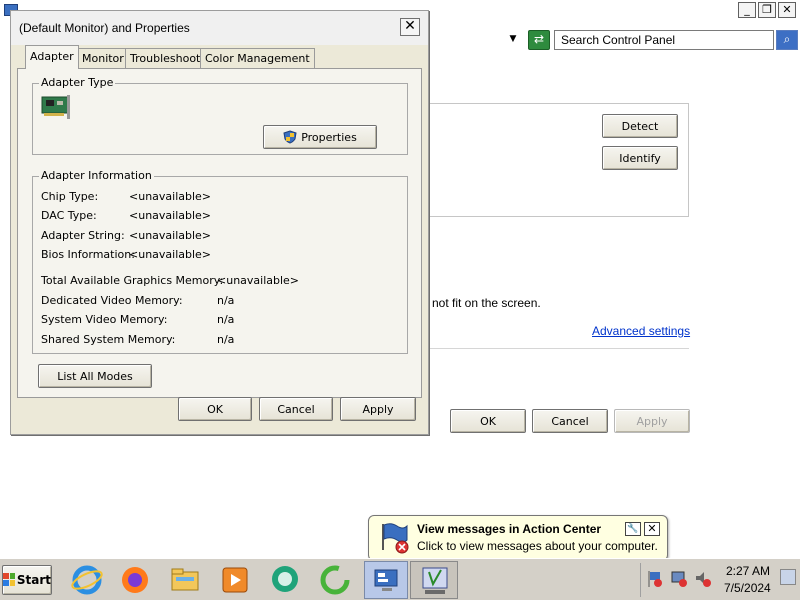 This screenshot has width=800, height=603. Describe the element at coordinates (655, 579) in the screenshot. I see `action-center-tray-icon` at that location.